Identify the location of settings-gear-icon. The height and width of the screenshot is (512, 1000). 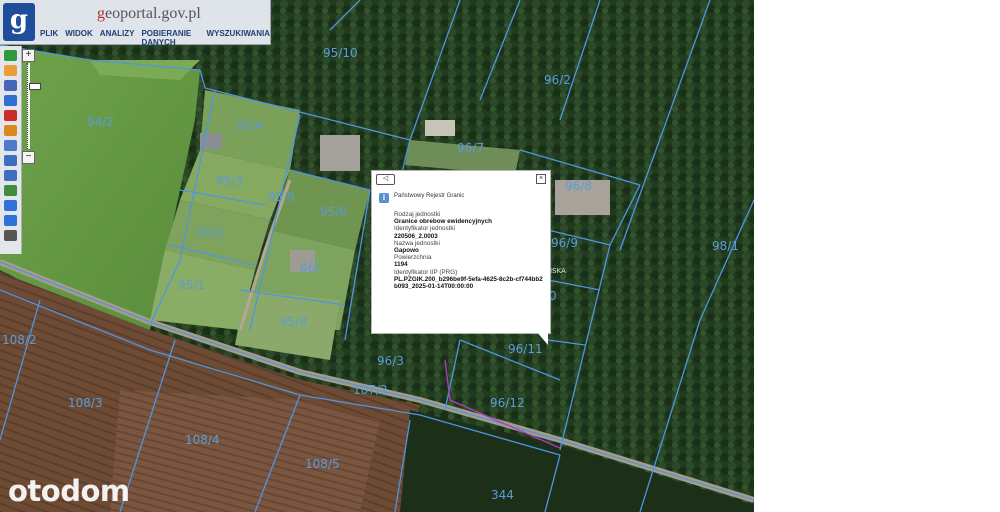
(10, 235).